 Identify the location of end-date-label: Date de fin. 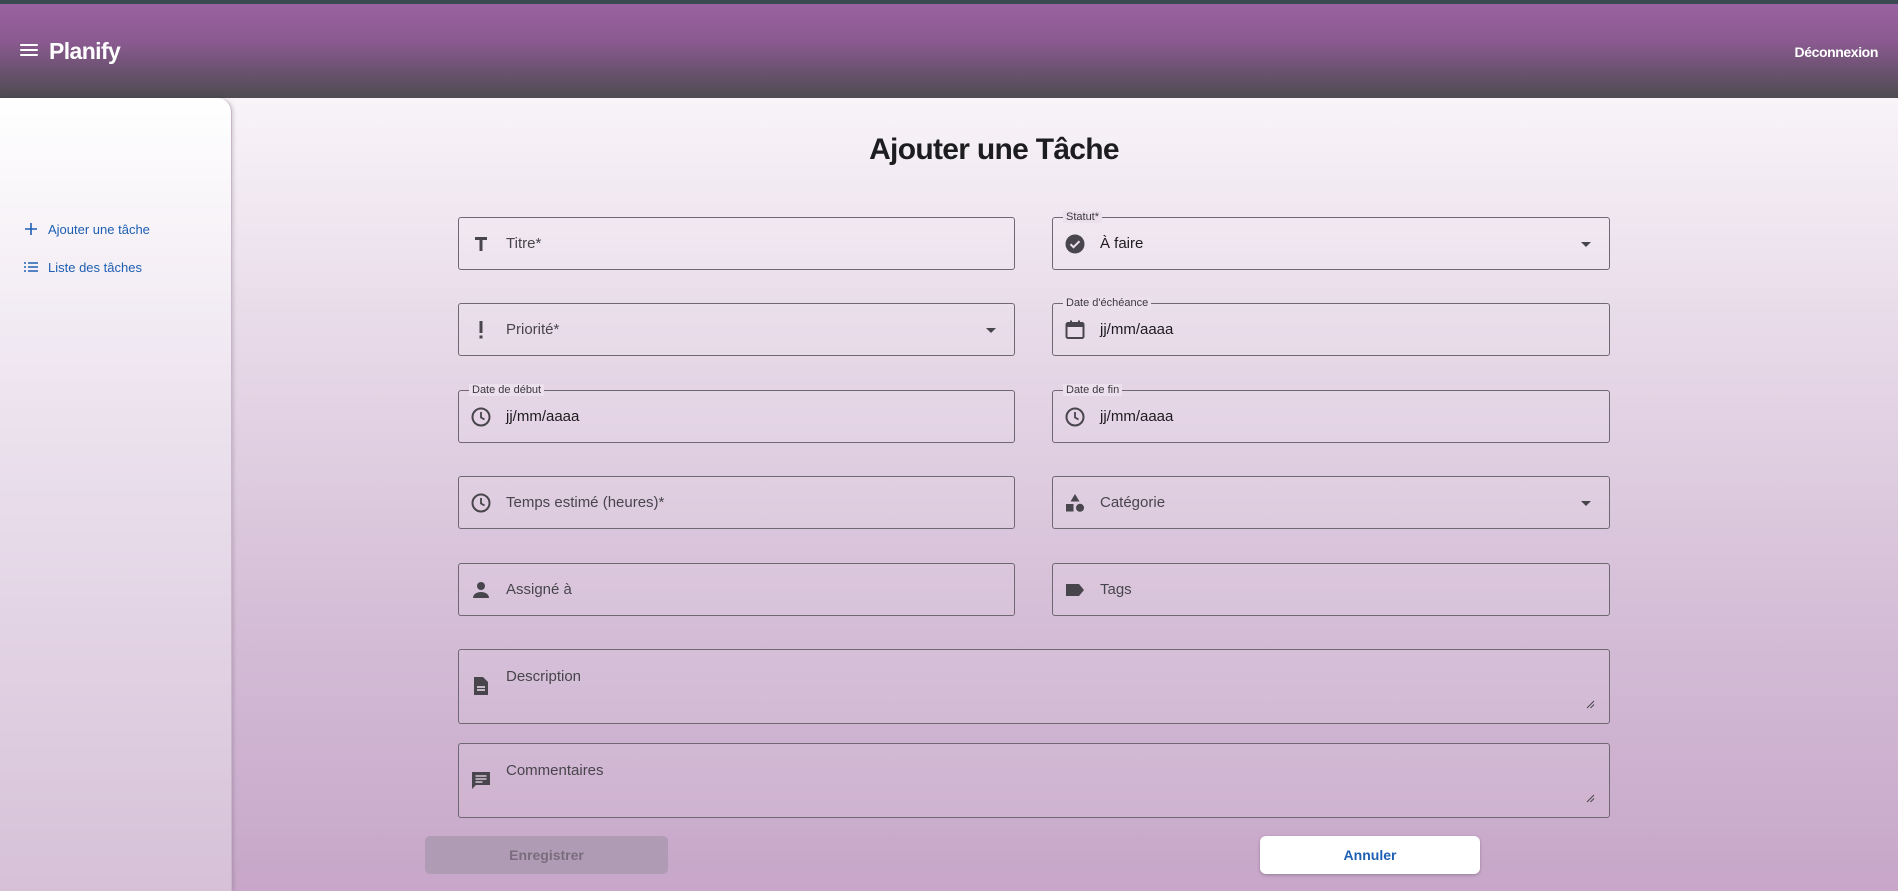
(1093, 390).